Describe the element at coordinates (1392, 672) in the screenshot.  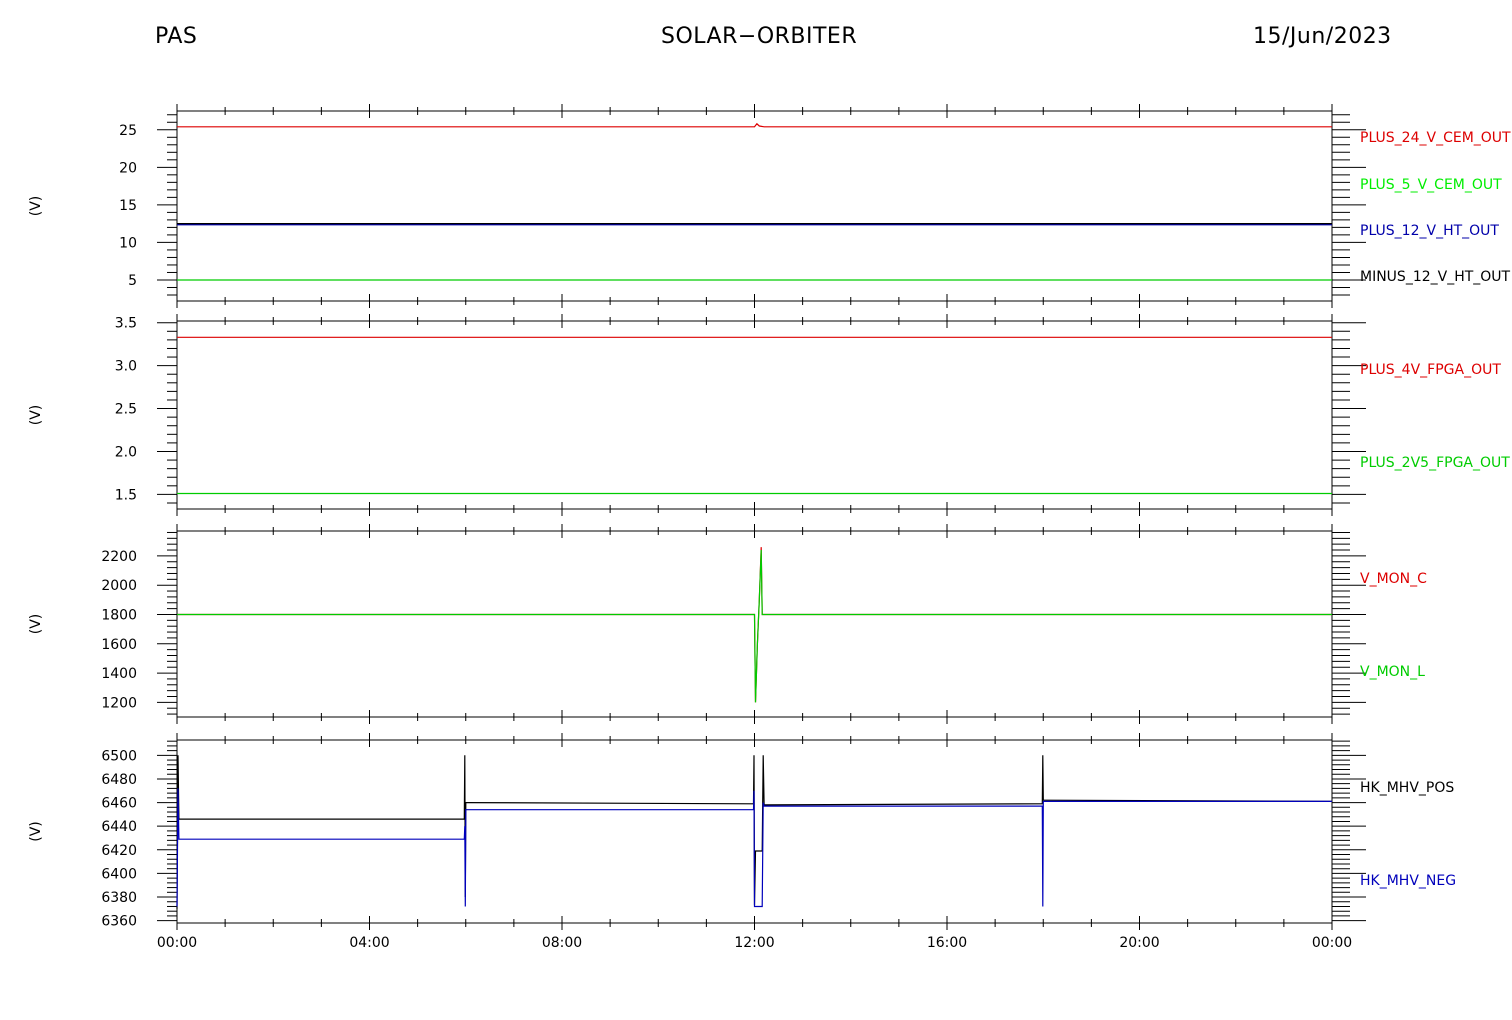
I see `legend-label: V_MON_L` at that location.